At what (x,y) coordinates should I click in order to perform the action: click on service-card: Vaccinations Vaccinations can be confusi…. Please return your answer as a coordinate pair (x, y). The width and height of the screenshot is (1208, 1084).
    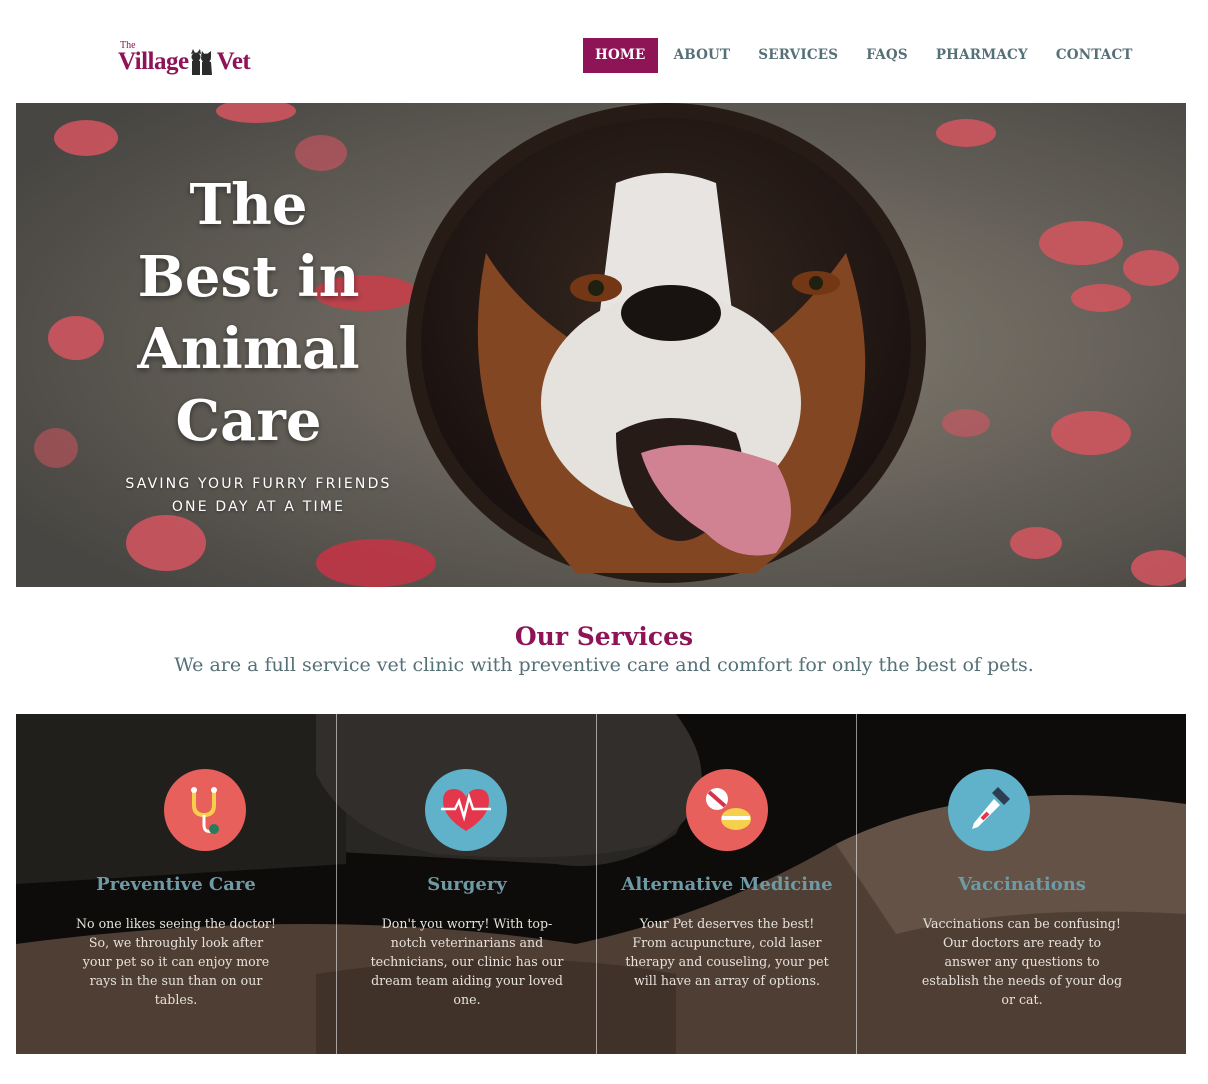
    Looking at the image, I should click on (1021, 884).